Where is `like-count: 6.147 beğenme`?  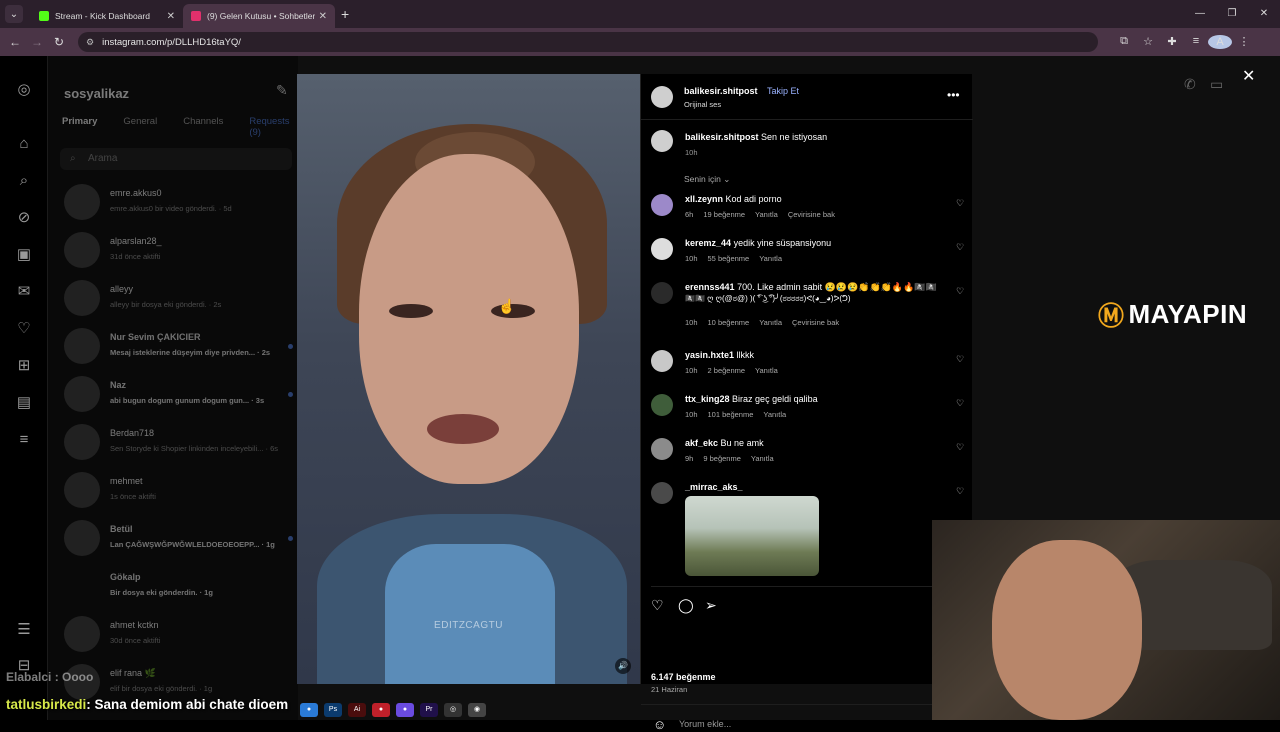 like-count: 6.147 beğenme is located at coordinates (683, 677).